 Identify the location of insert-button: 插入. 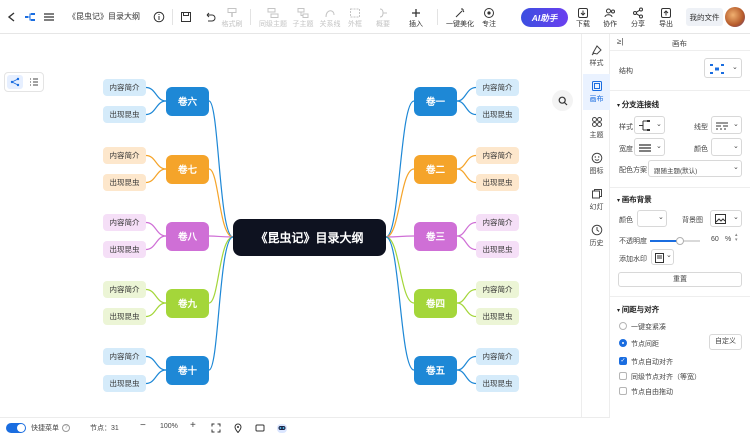
(416, 18).